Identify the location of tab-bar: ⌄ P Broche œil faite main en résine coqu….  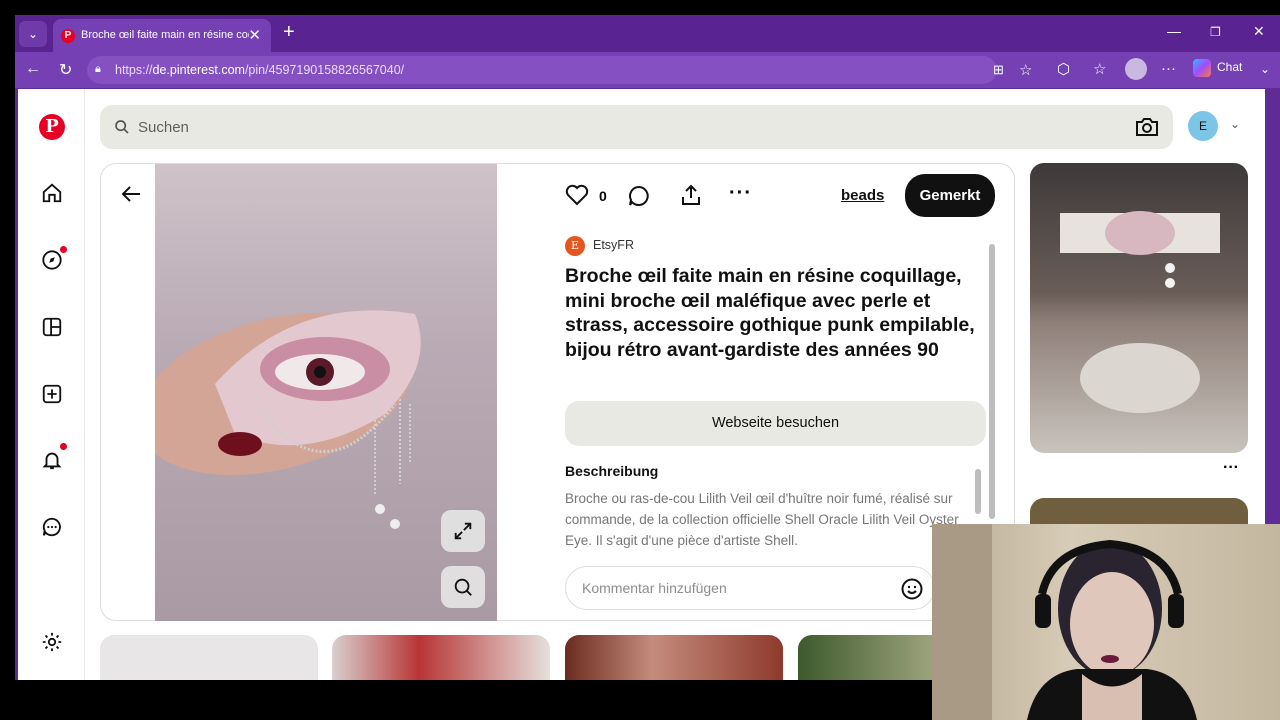
(647, 33).